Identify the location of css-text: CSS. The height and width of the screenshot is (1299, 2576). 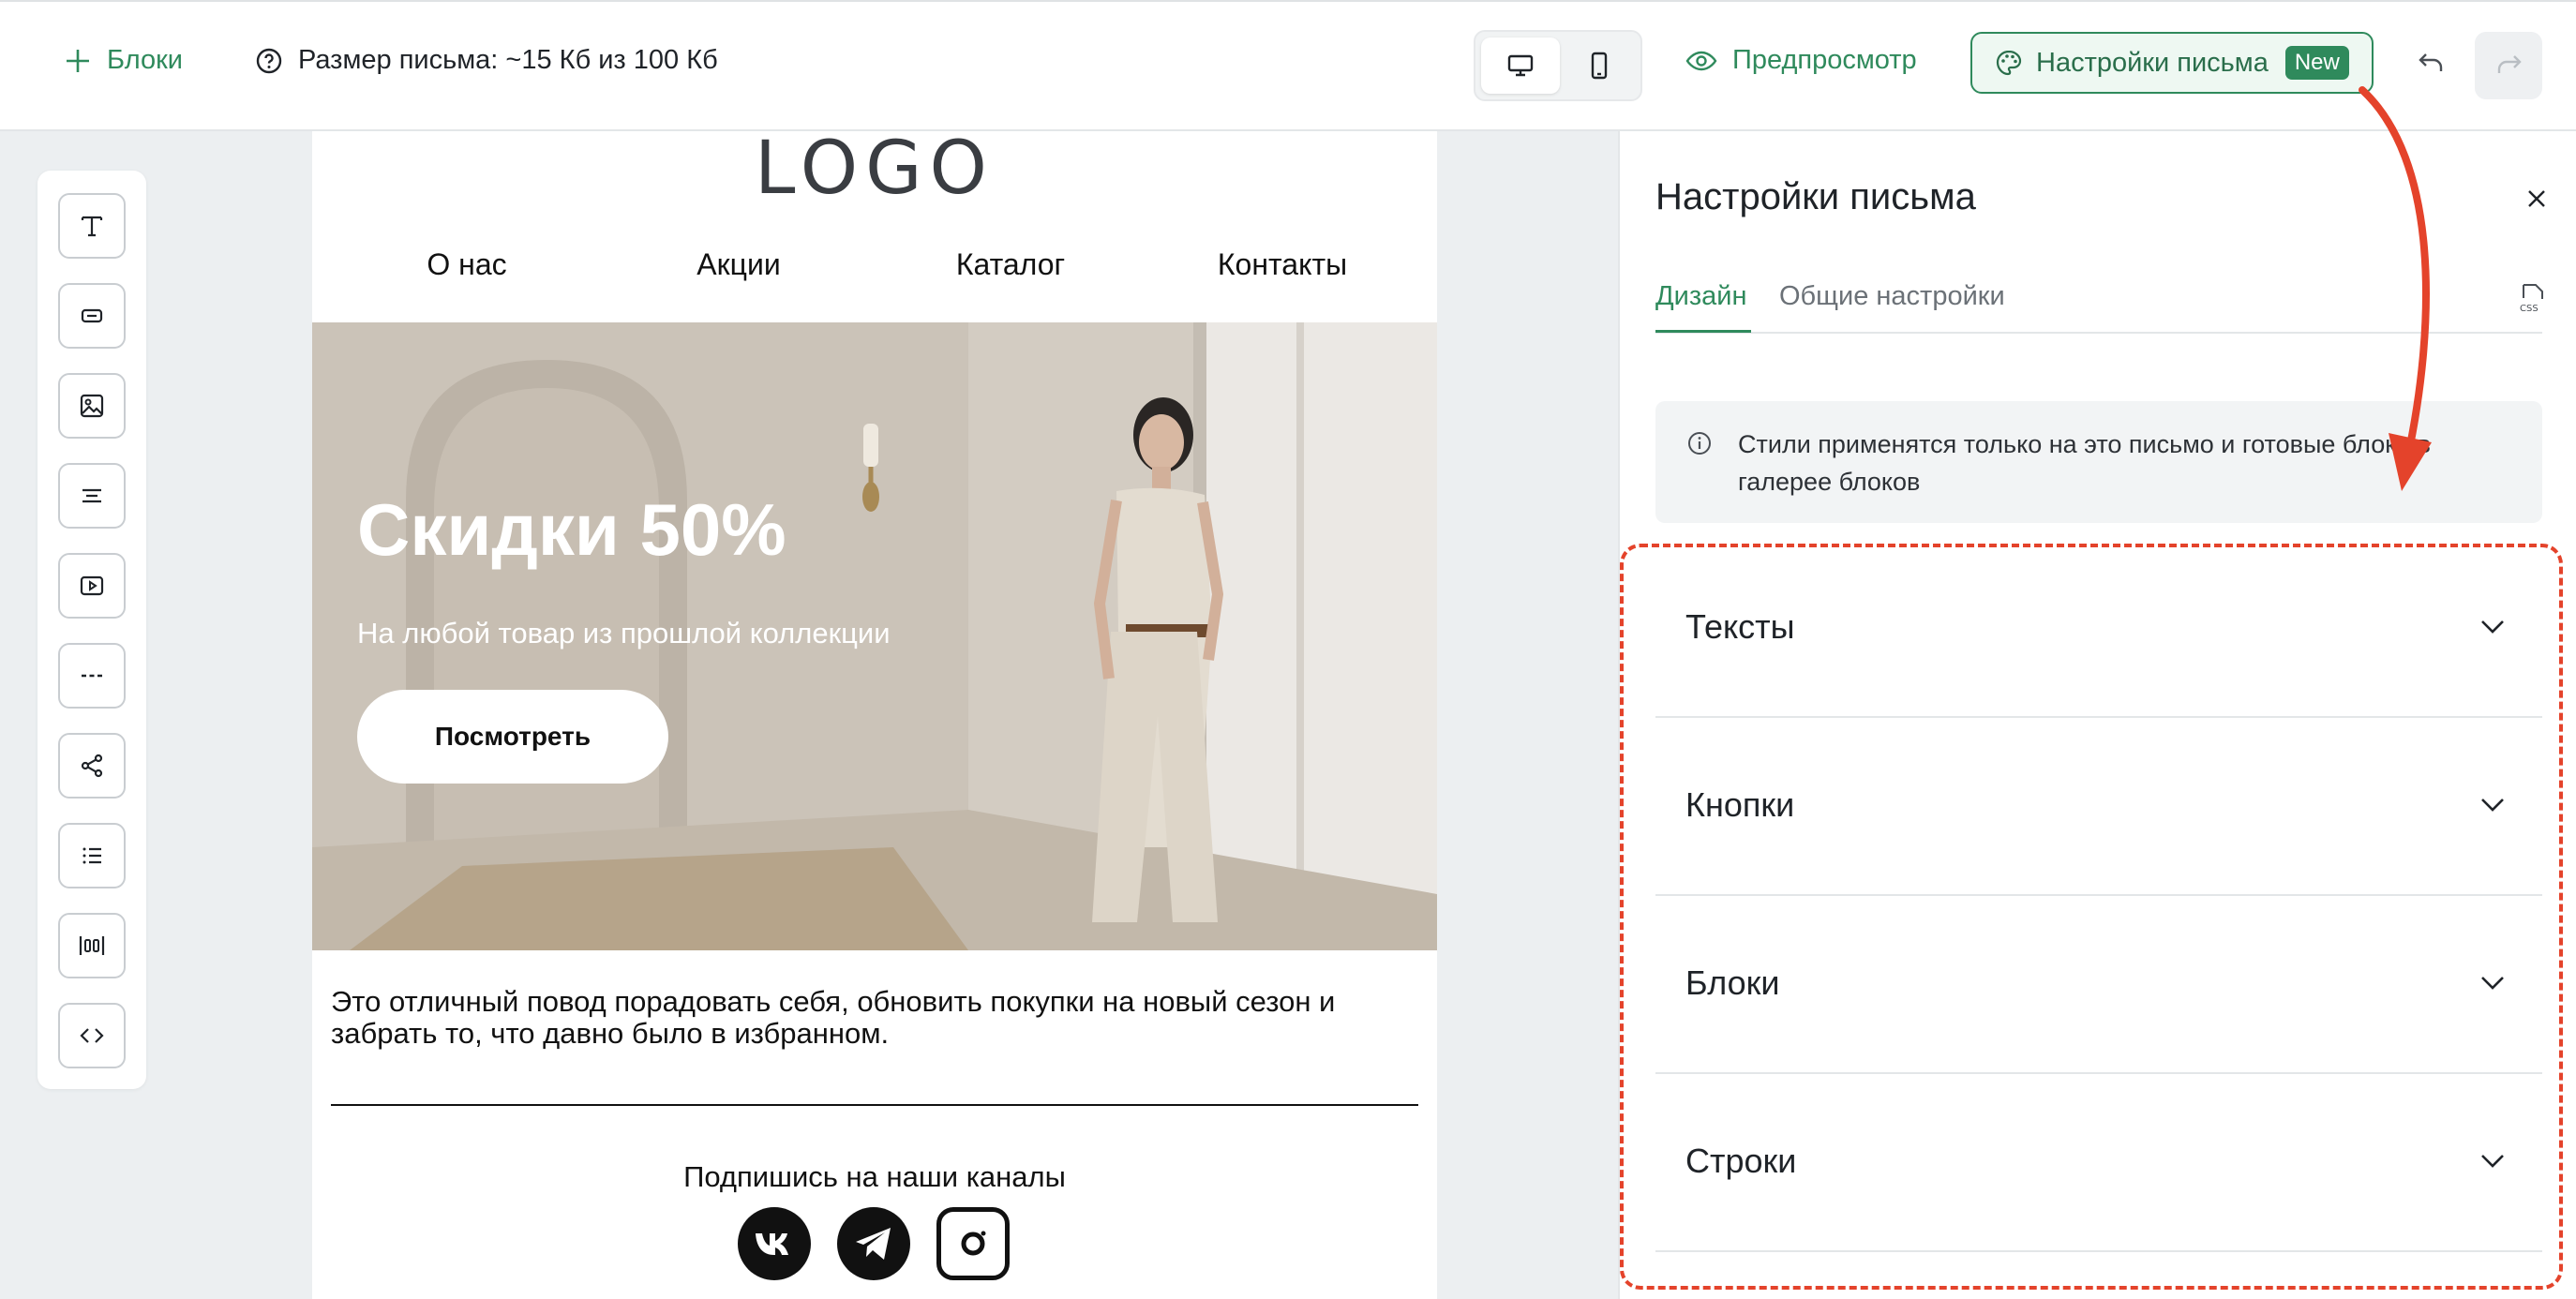
(2529, 309).